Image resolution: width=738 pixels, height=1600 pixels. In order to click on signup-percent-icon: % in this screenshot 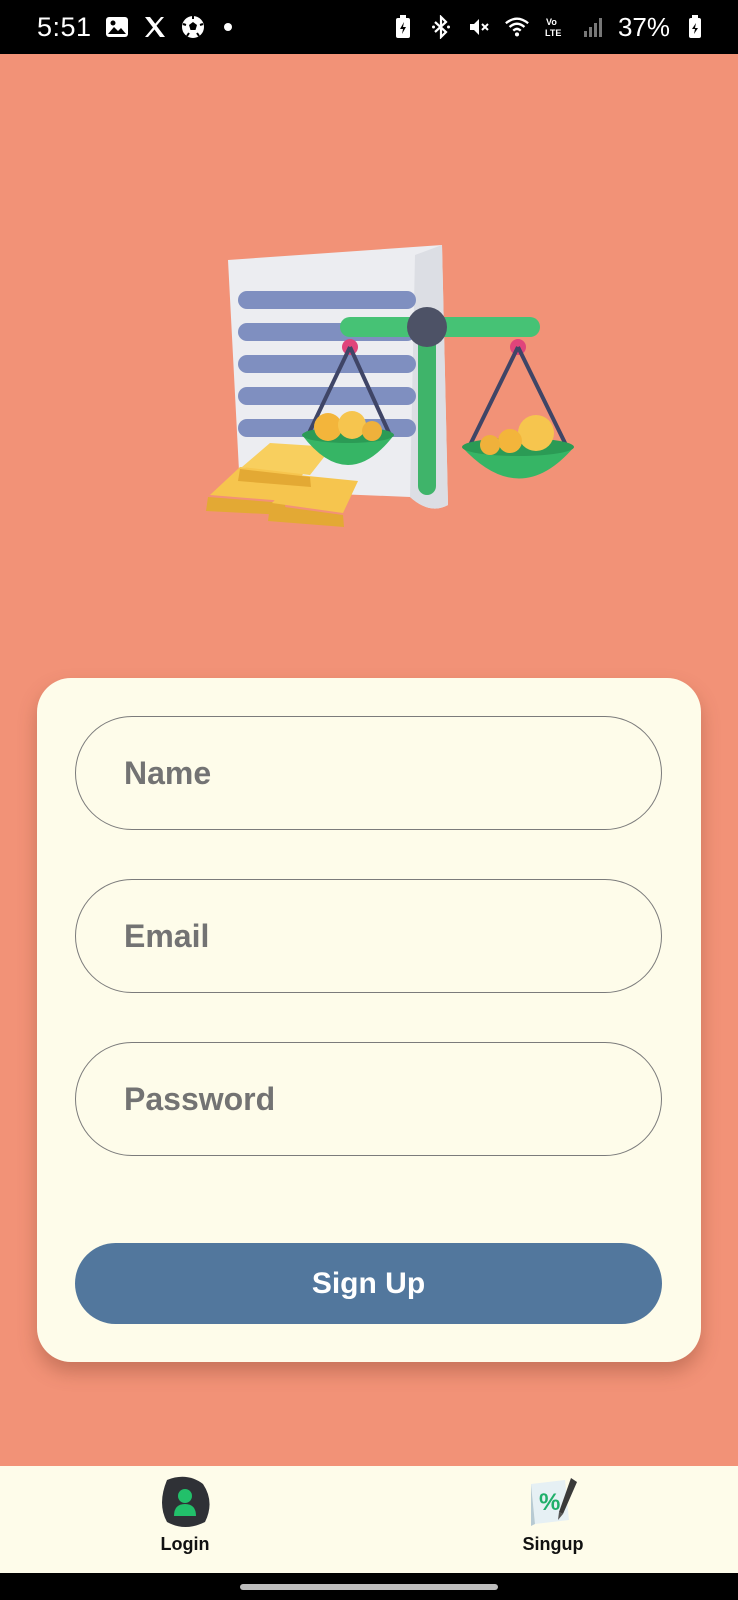, I will do `click(554, 1502)`.